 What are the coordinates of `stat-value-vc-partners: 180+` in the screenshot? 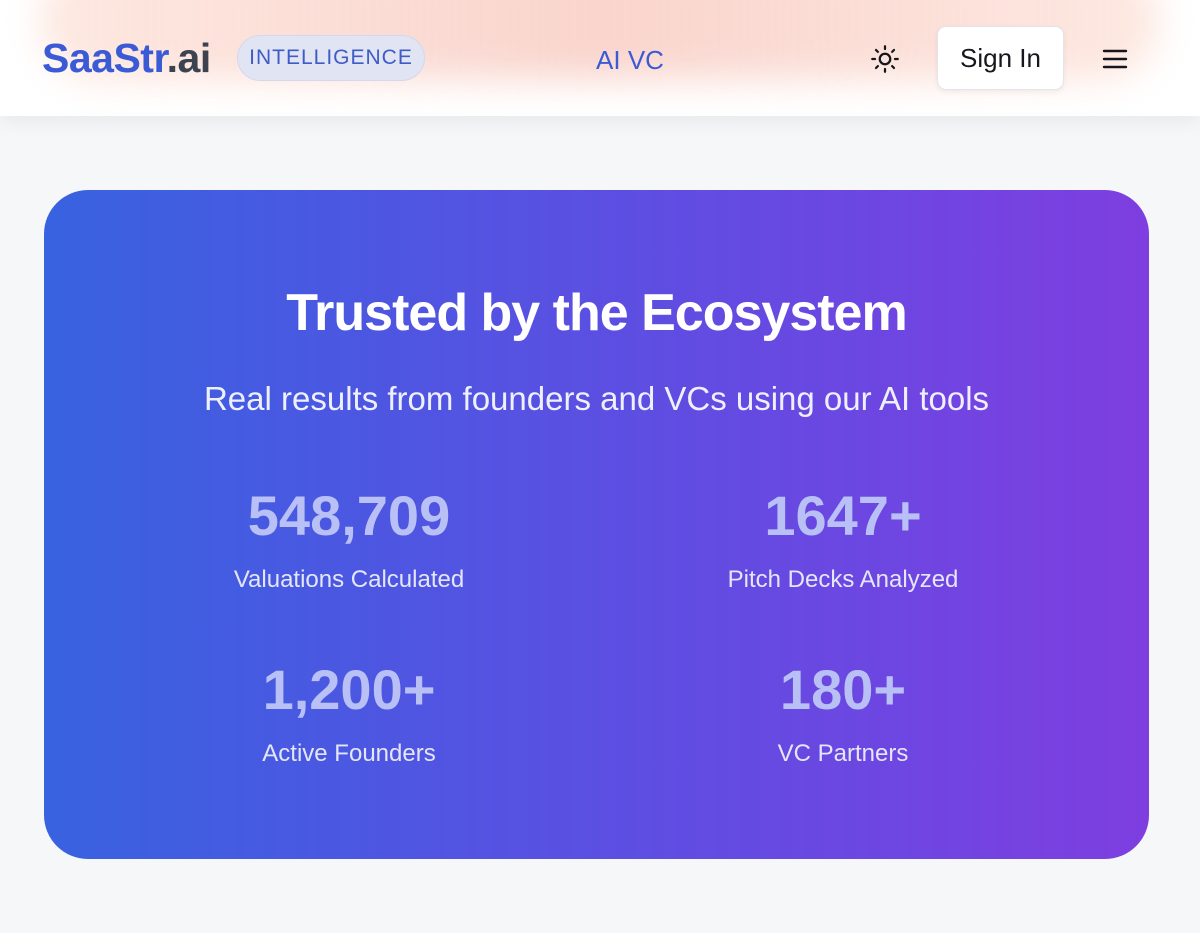 It's located at (843, 689).